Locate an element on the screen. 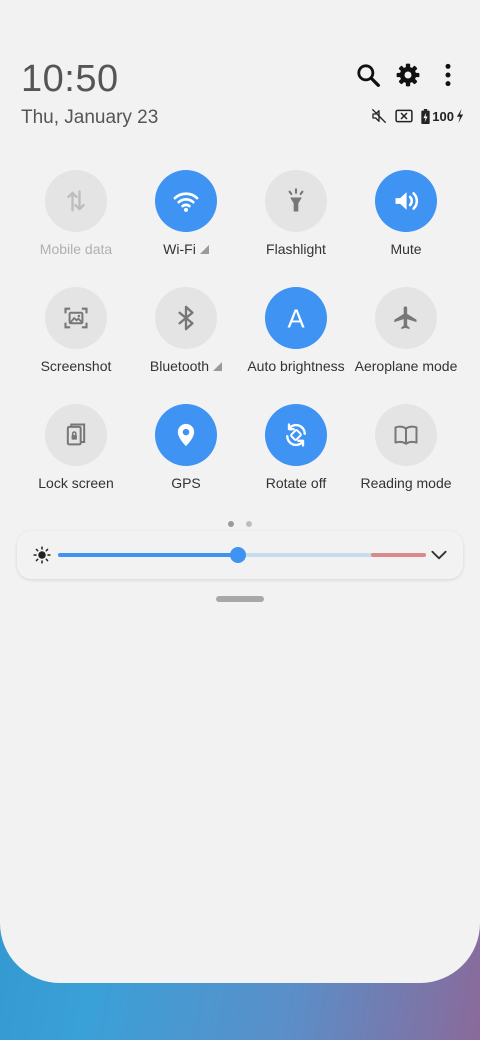 The width and height of the screenshot is (480, 1040). bluetooth-expand-indicator is located at coordinates (218, 366).